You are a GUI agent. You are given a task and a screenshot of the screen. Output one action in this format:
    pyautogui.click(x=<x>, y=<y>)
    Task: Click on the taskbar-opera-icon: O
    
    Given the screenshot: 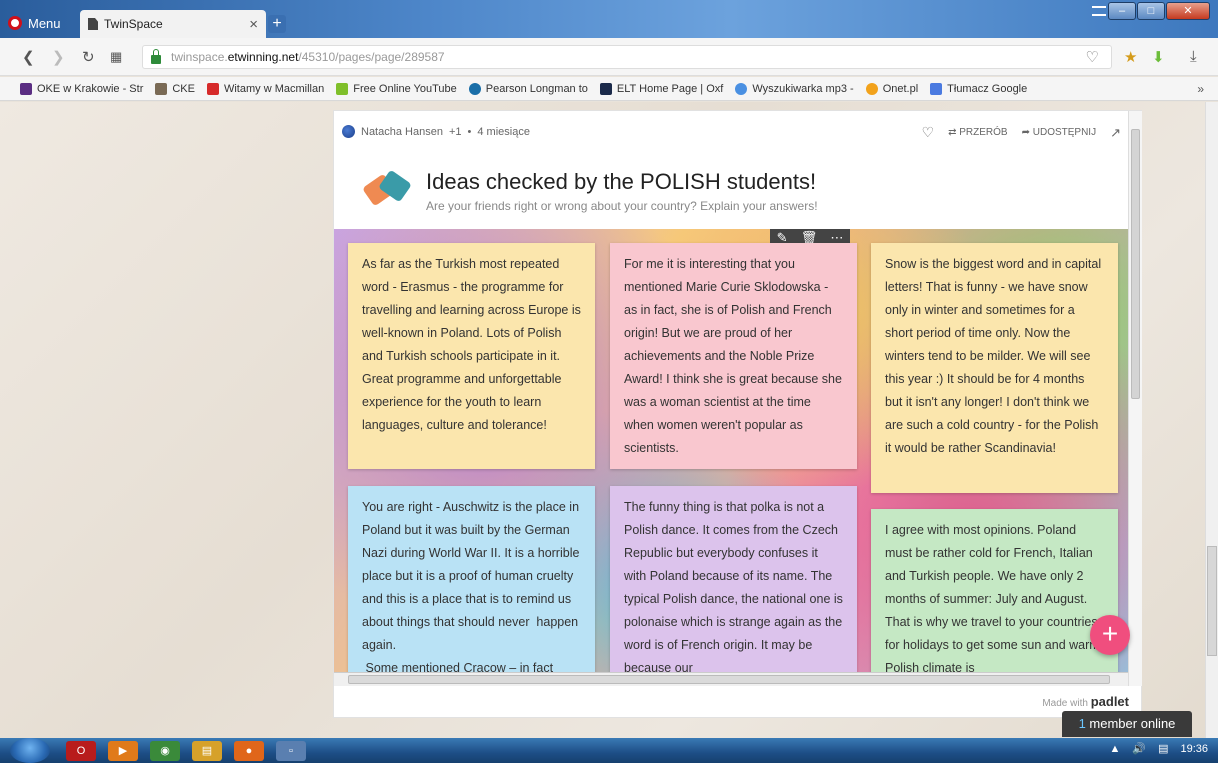 What is the action you would take?
    pyautogui.click(x=81, y=751)
    